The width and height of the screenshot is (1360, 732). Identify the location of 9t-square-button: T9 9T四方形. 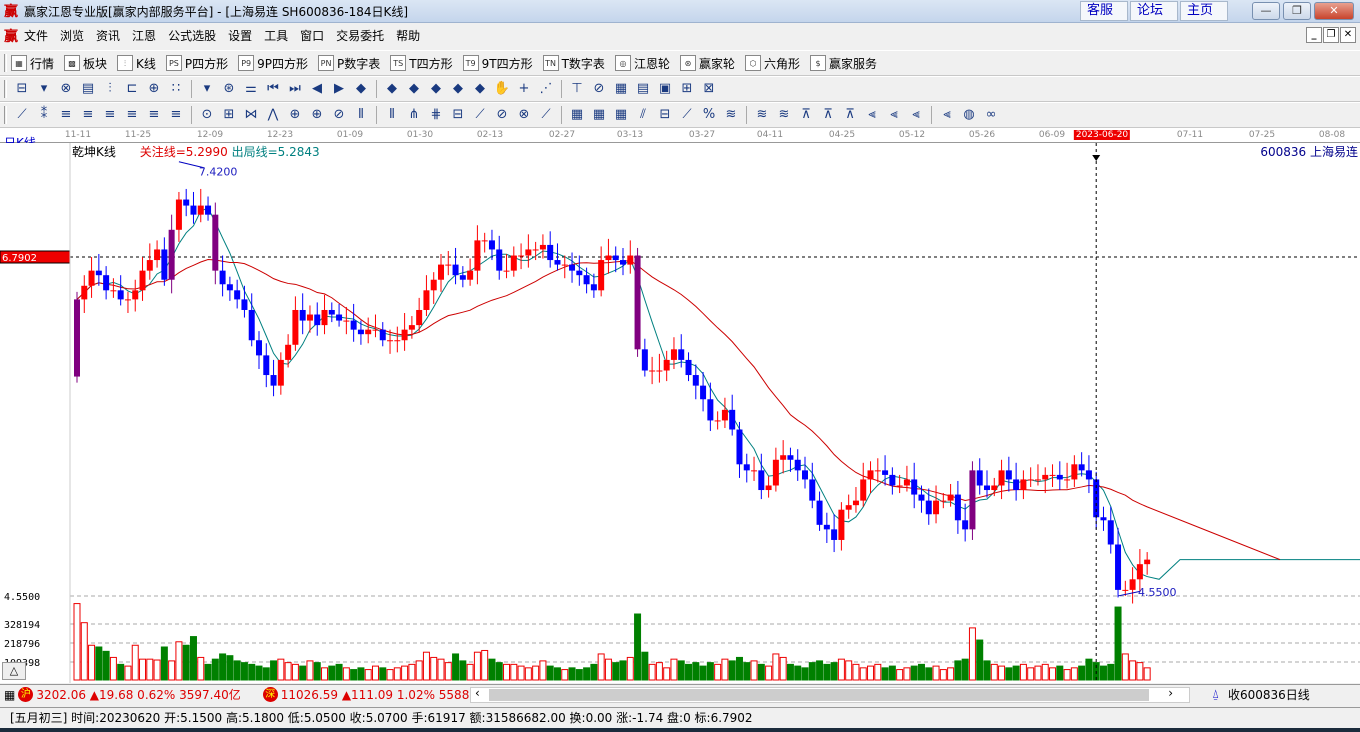
(497, 63).